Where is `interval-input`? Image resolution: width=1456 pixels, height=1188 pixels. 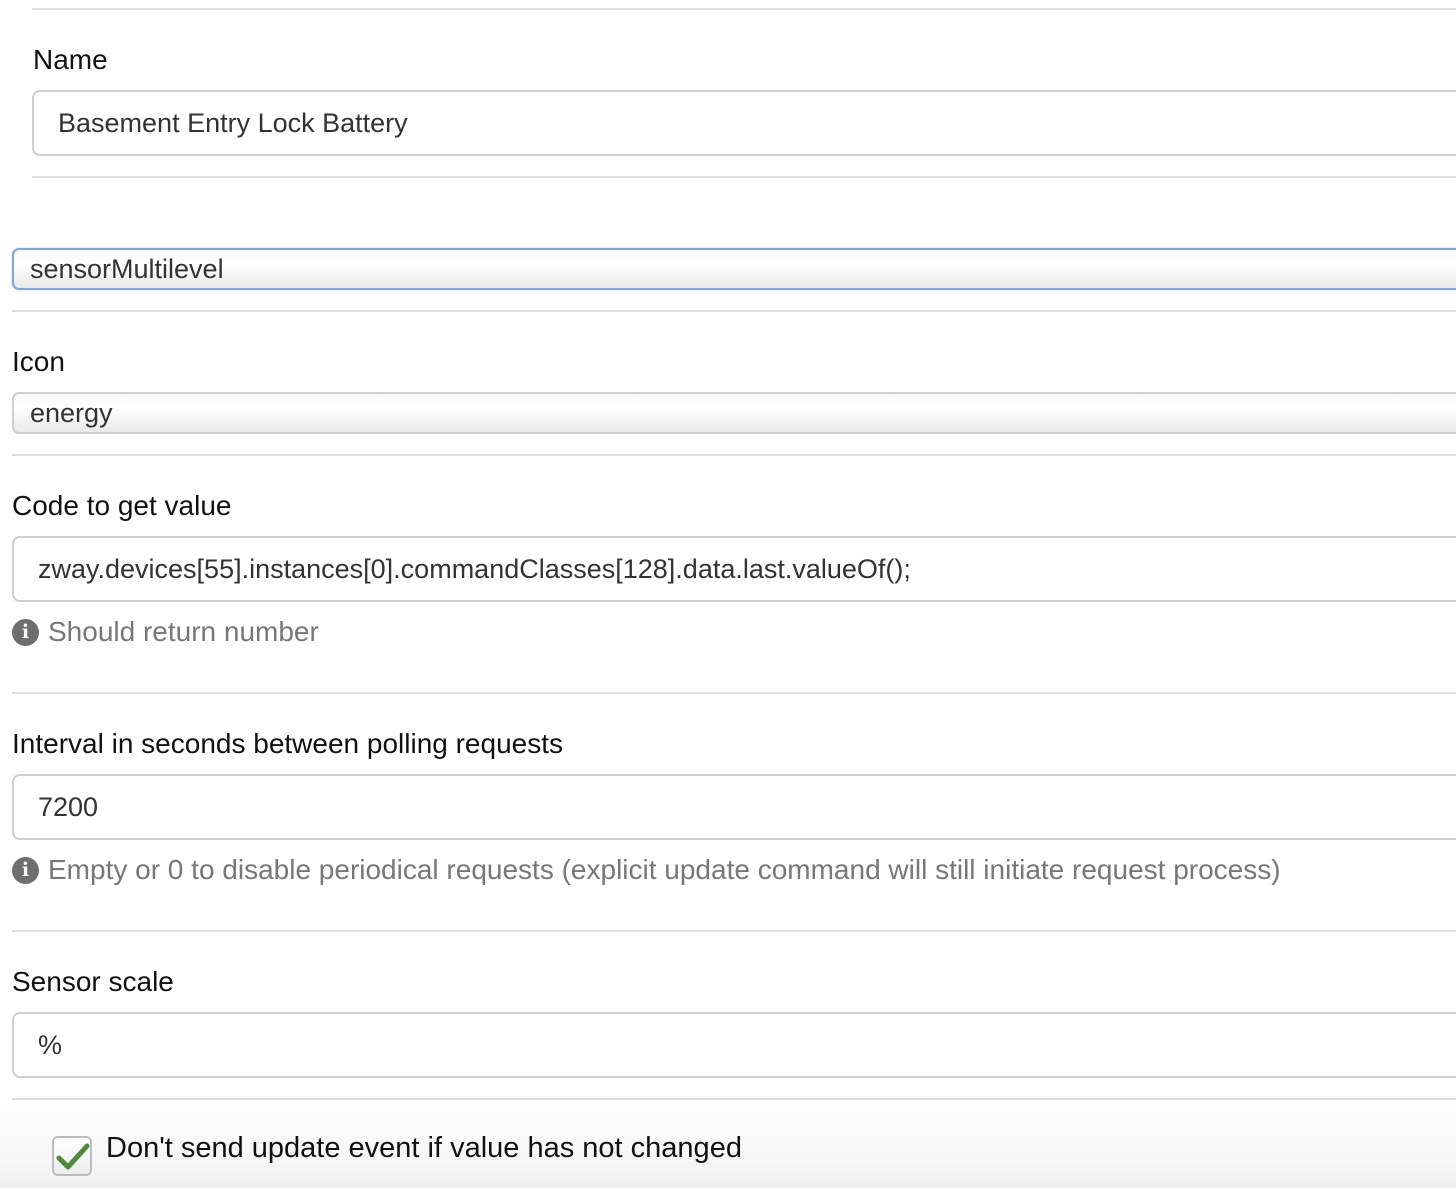 interval-input is located at coordinates (734, 807).